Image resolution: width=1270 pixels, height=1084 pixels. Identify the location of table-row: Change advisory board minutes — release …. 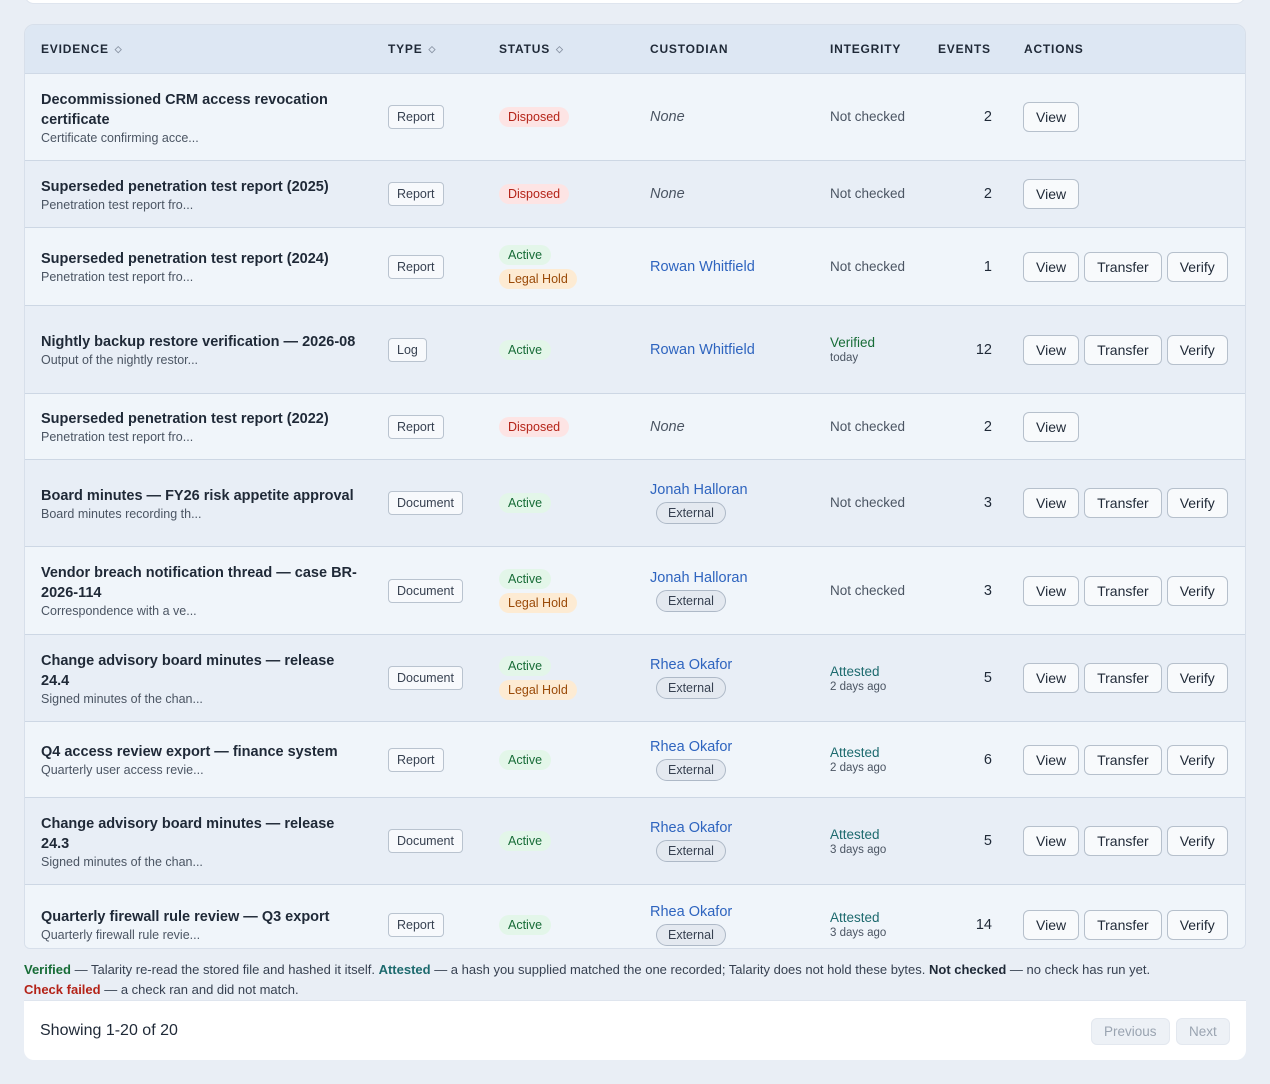
(635, 678).